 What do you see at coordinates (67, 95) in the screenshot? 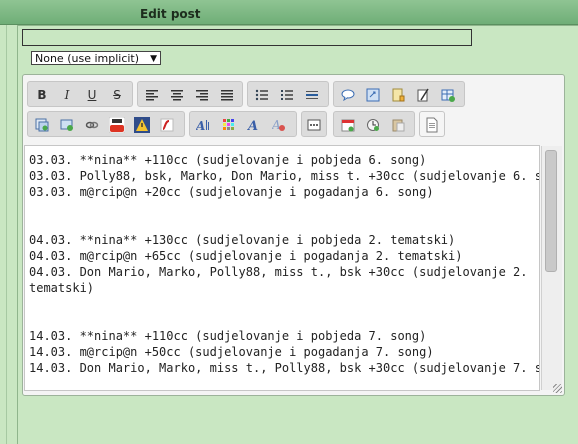
I see `italic-button: I` at bounding box center [67, 95].